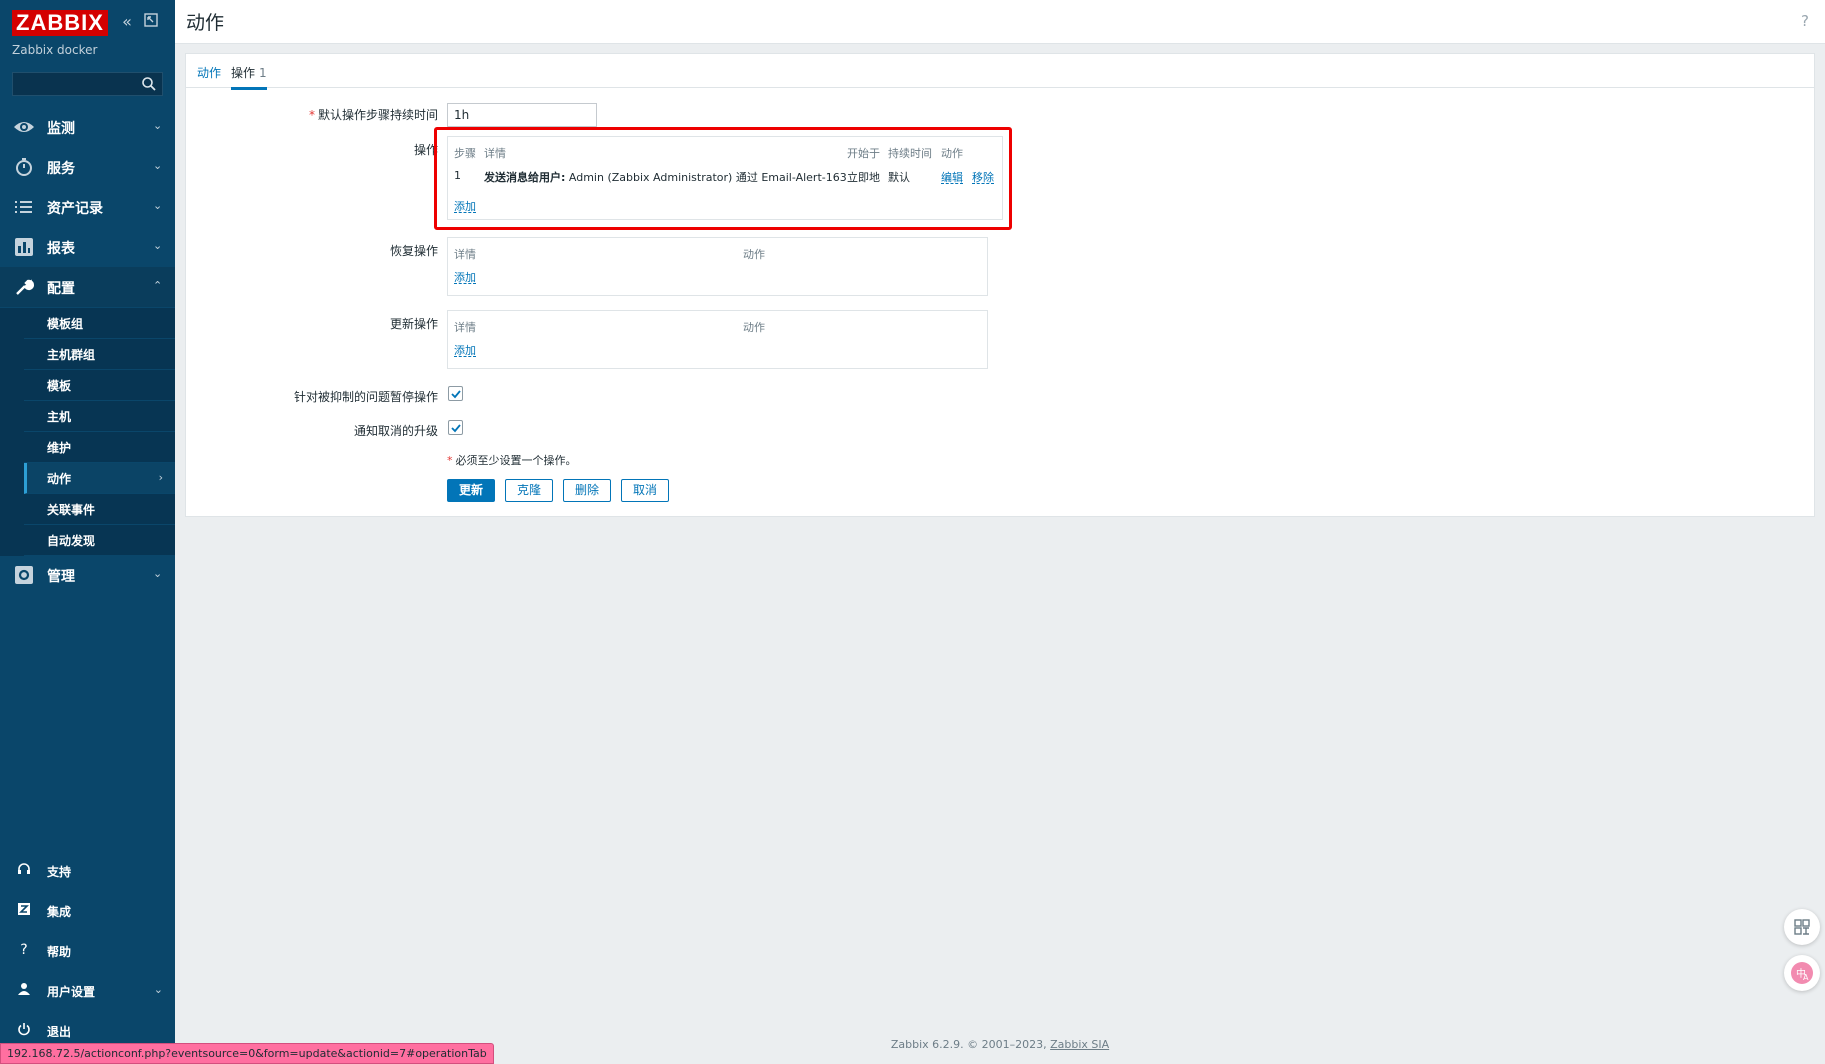 The width and height of the screenshot is (1825, 1064). Describe the element at coordinates (87, 871) in the screenshot. I see `menu-support: 支持` at that location.